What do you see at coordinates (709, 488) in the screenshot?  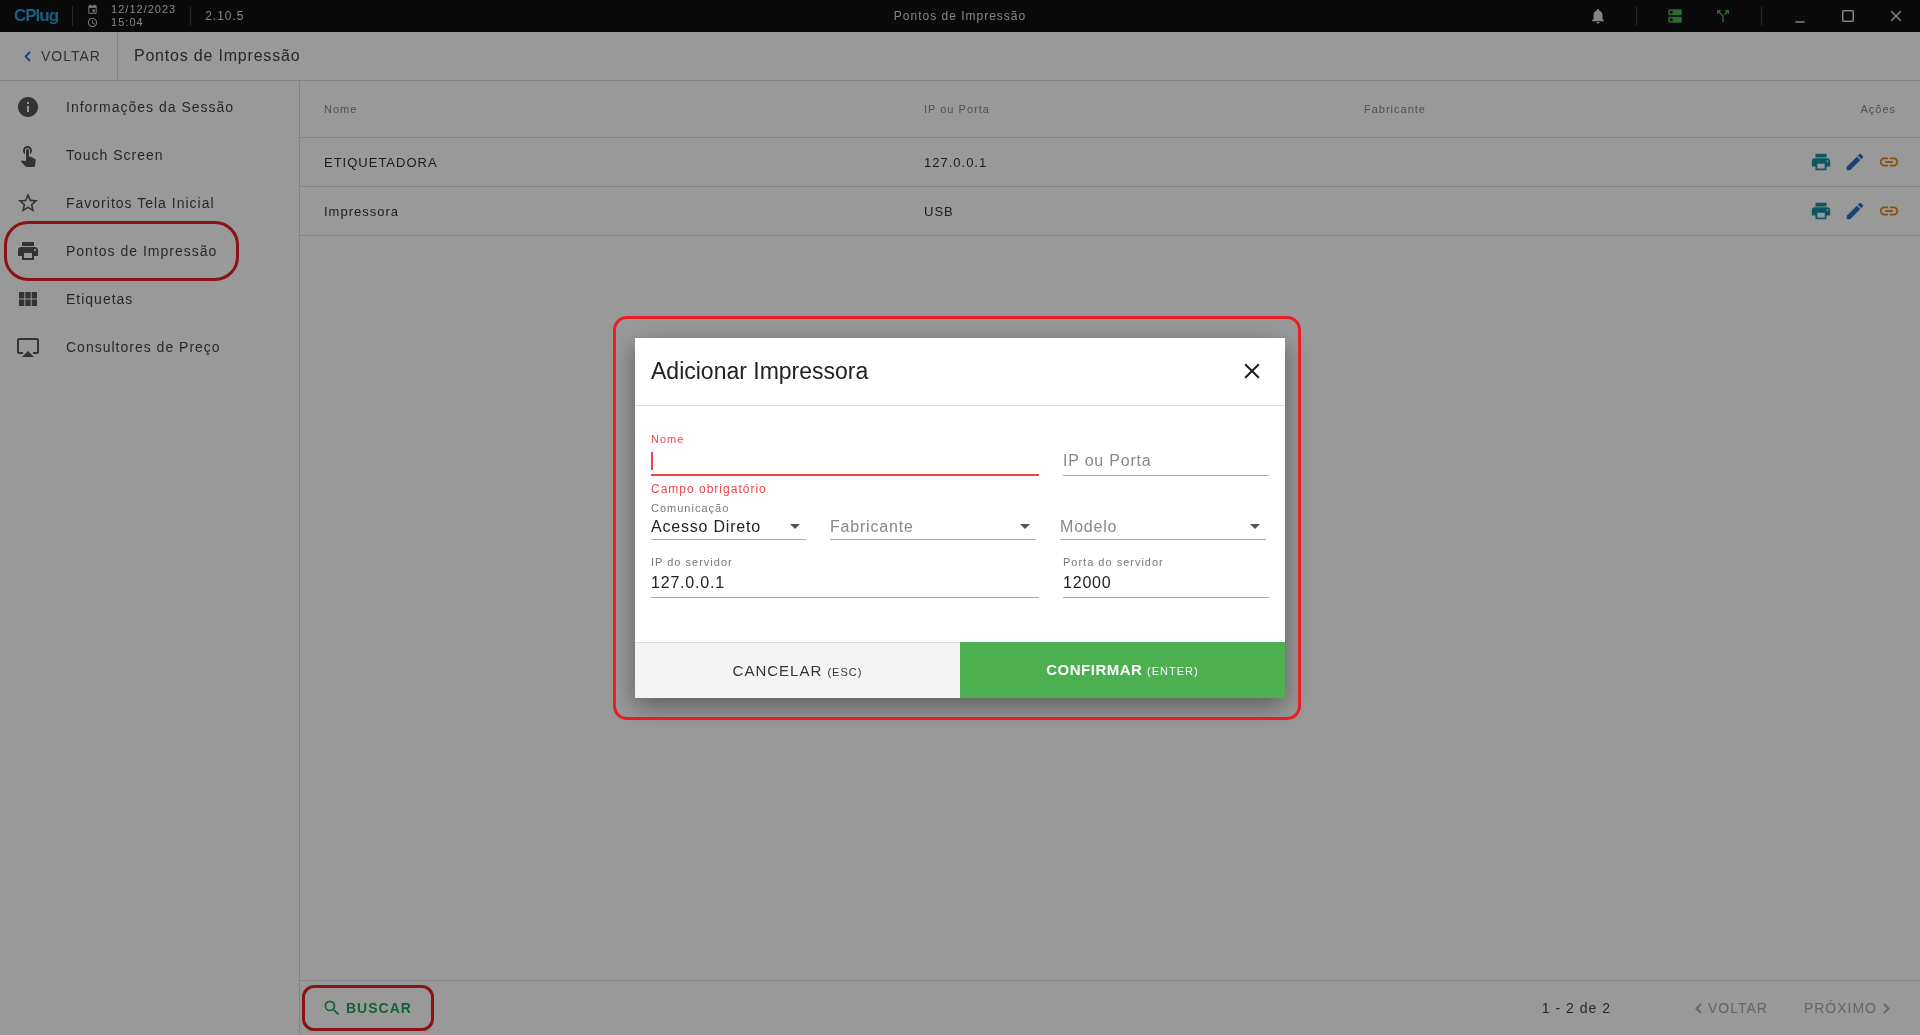 I see `error-text: Campo obrigatório` at bounding box center [709, 488].